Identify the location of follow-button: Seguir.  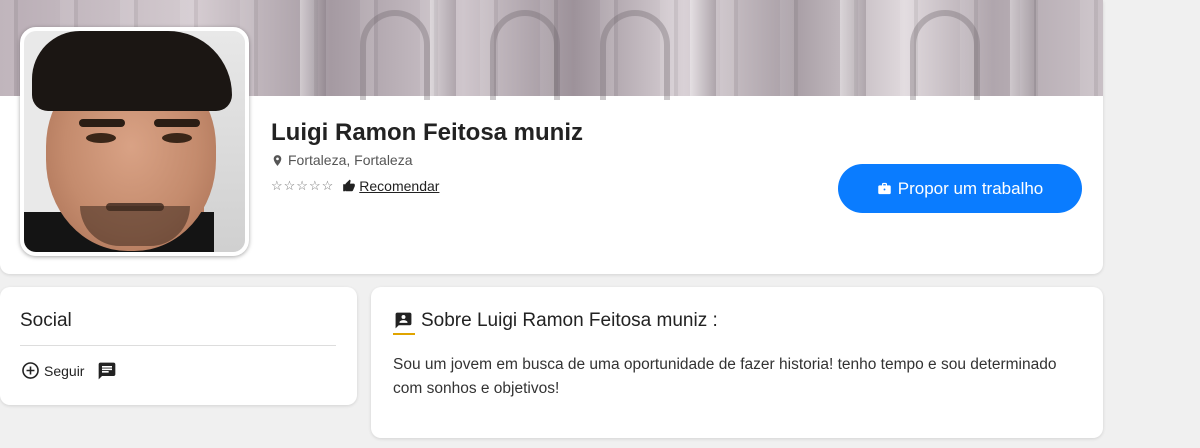
(52, 370).